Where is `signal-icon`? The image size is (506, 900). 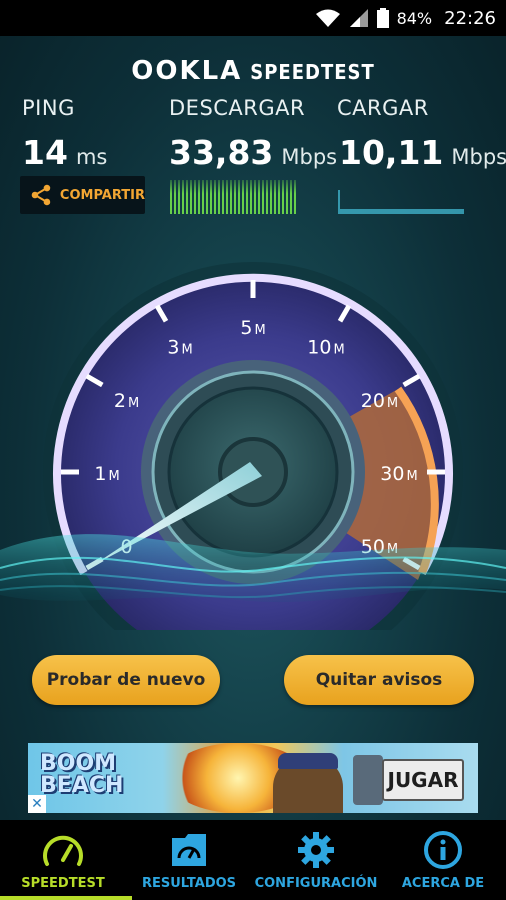 signal-icon is located at coordinates (358, 18).